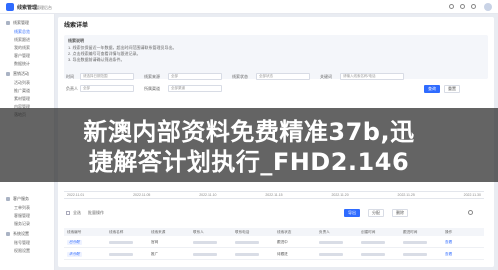  What do you see at coordinates (22, 208) in the screenshot?
I see `sidebar-item: 工单列表` at bounding box center [22, 208].